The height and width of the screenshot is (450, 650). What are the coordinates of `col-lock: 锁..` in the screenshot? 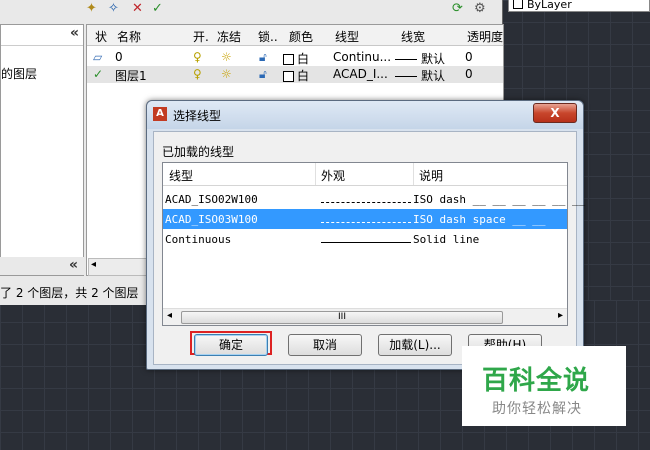 It's located at (268, 36).